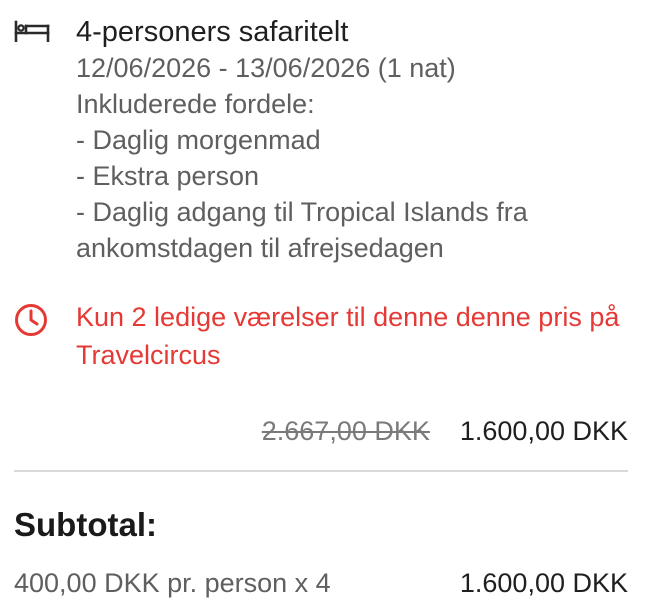 This screenshot has height=612, width=648. Describe the element at coordinates (195, 104) in the screenshot. I see `benefits-heading: Inkluderede fordele:` at that location.